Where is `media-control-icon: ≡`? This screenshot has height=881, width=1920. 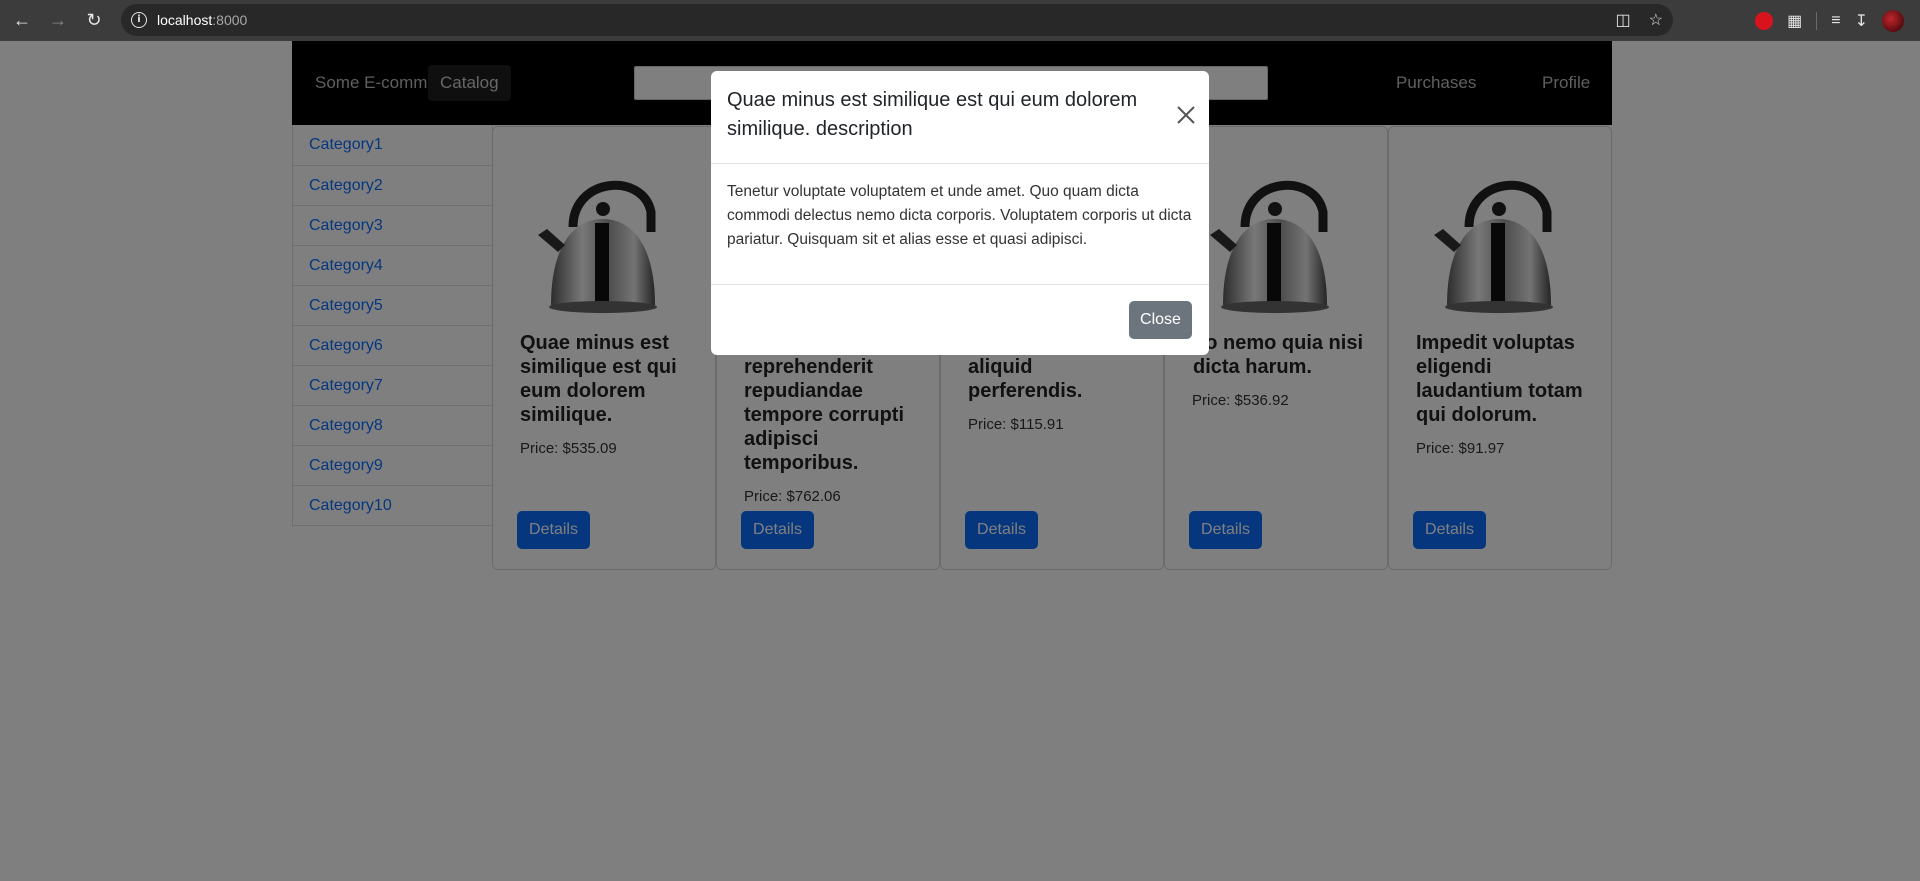 media-control-icon: ≡ is located at coordinates (1835, 21).